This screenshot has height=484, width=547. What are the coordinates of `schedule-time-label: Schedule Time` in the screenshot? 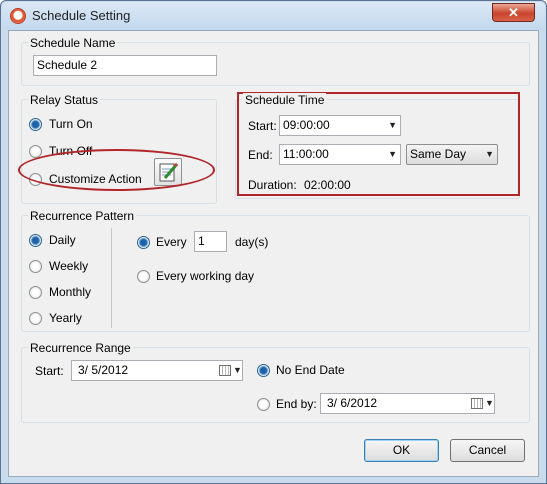 It's located at (285, 100).